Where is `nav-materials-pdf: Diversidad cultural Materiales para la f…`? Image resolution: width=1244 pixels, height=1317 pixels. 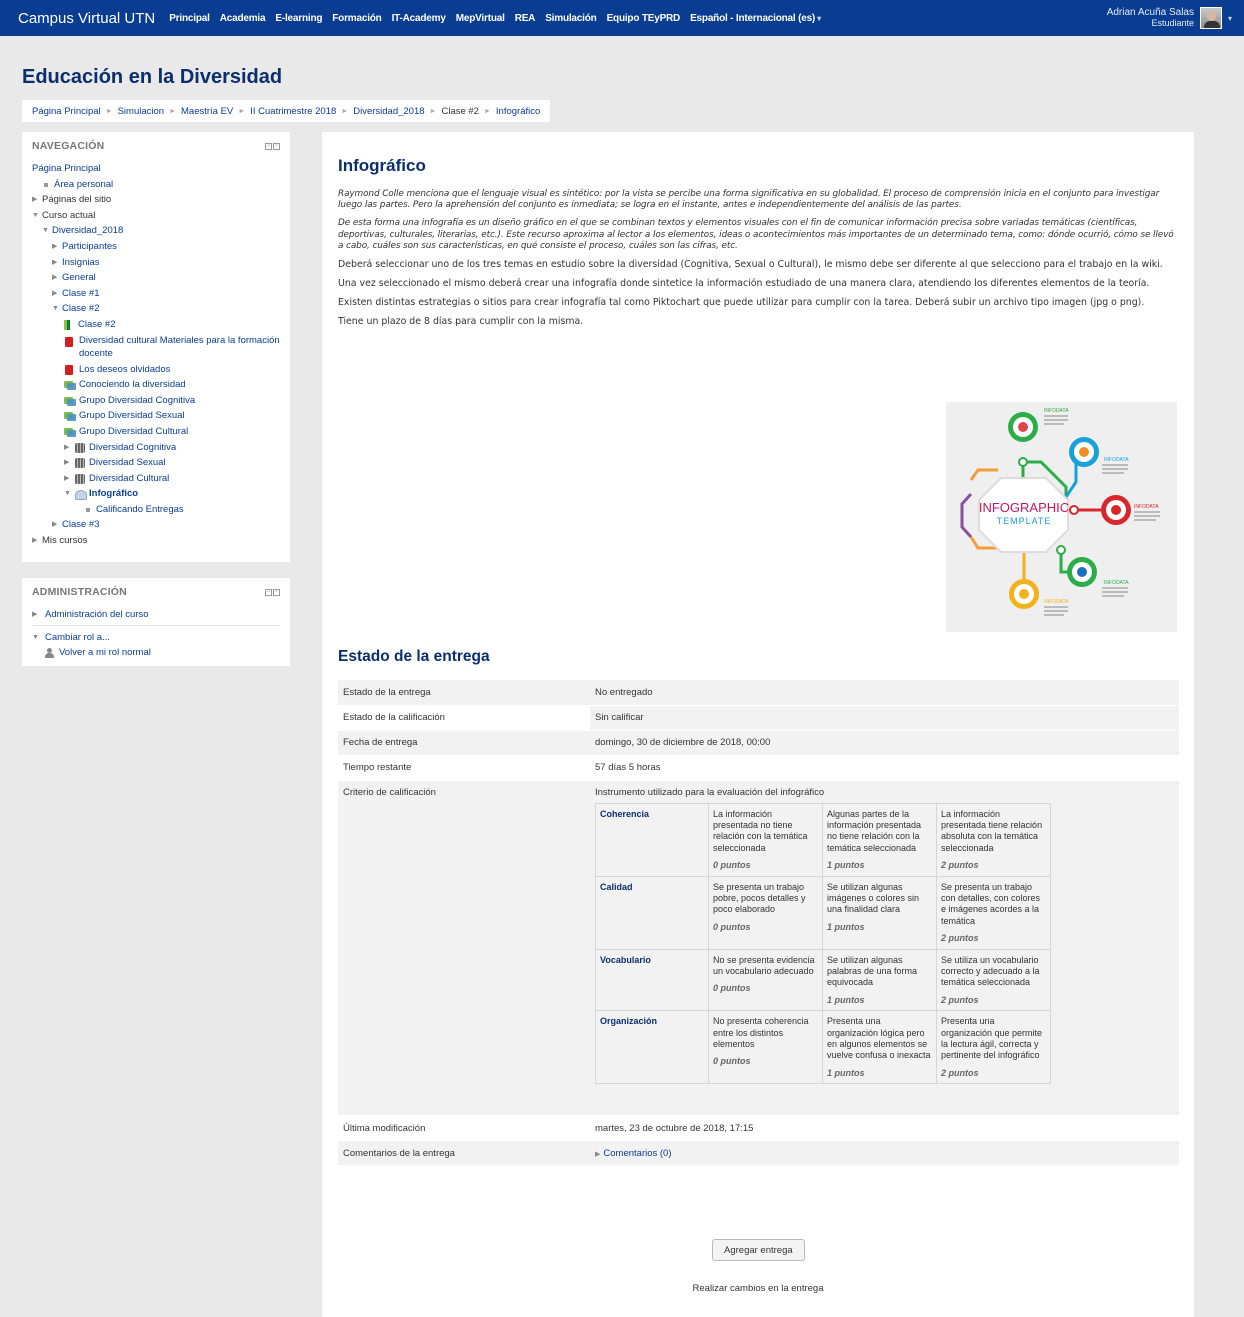 nav-materials-pdf: Diversidad cultural Materiales para la f… is located at coordinates (156, 347).